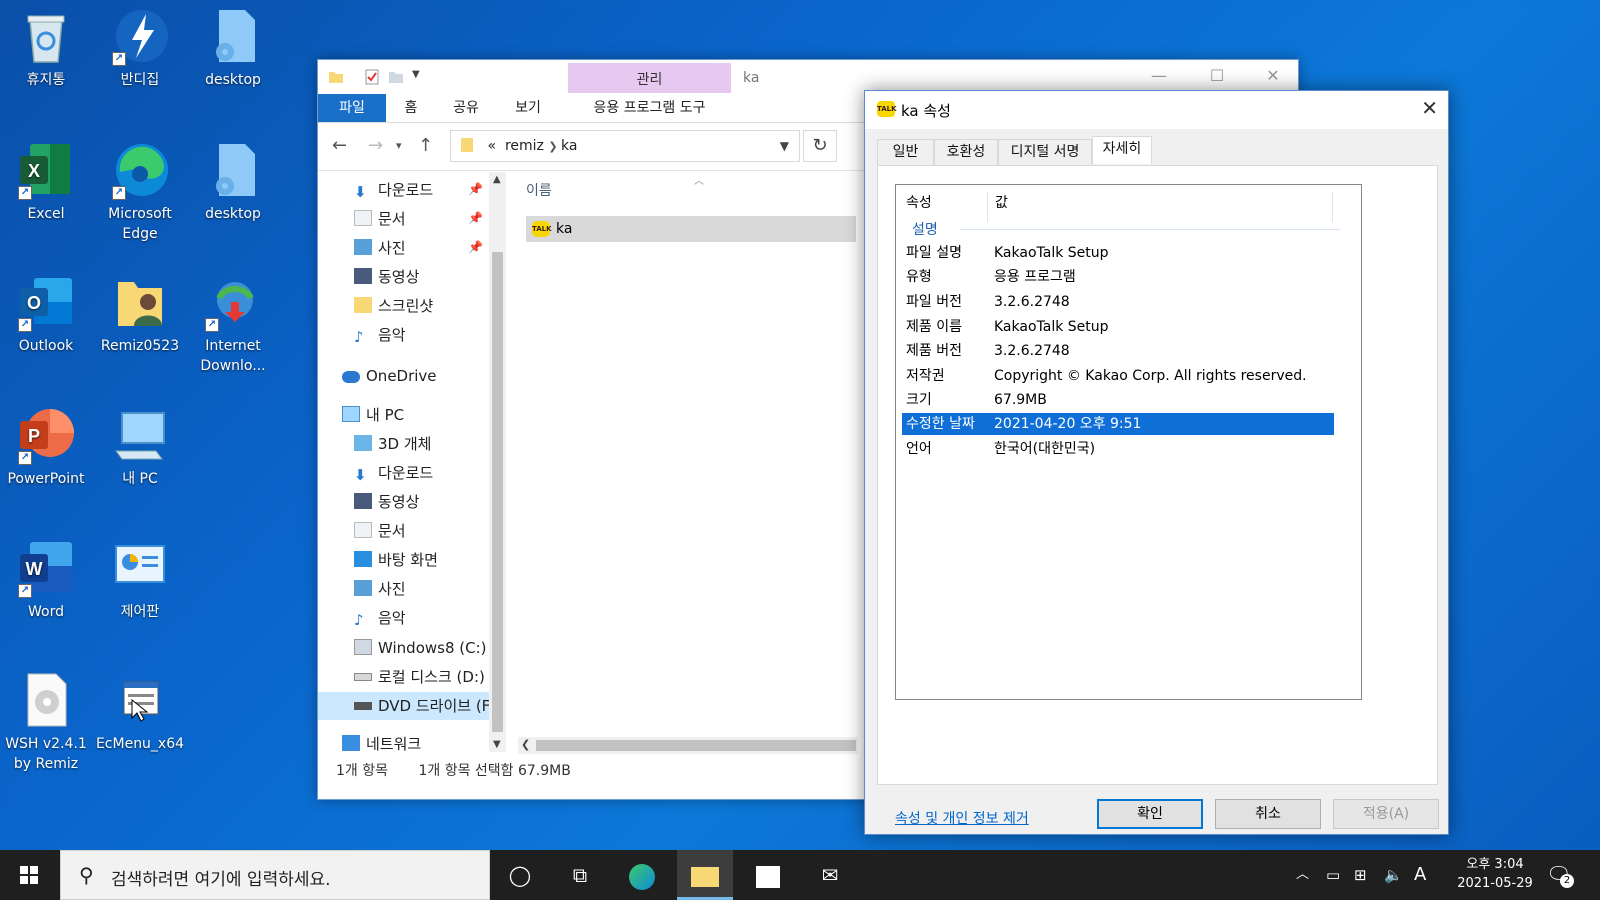 The width and height of the screenshot is (1600, 900). What do you see at coordinates (393, 306) in the screenshot?
I see `nav-screenshots: 스크린샷` at bounding box center [393, 306].